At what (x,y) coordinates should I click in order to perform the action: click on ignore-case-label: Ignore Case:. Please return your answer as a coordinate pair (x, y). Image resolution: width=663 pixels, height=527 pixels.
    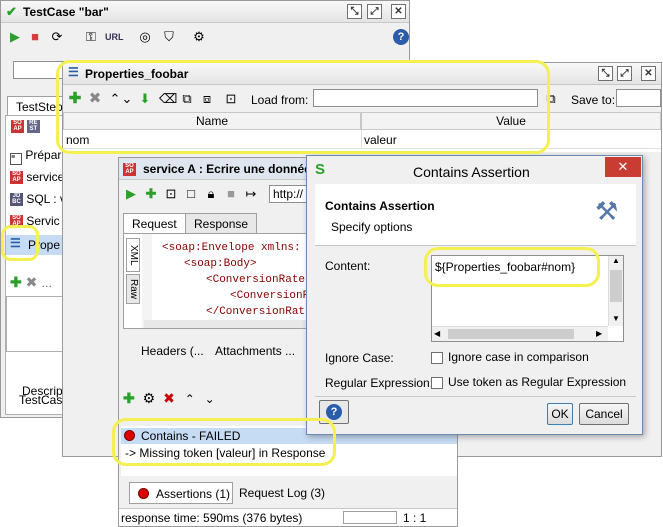
    Looking at the image, I should click on (359, 358).